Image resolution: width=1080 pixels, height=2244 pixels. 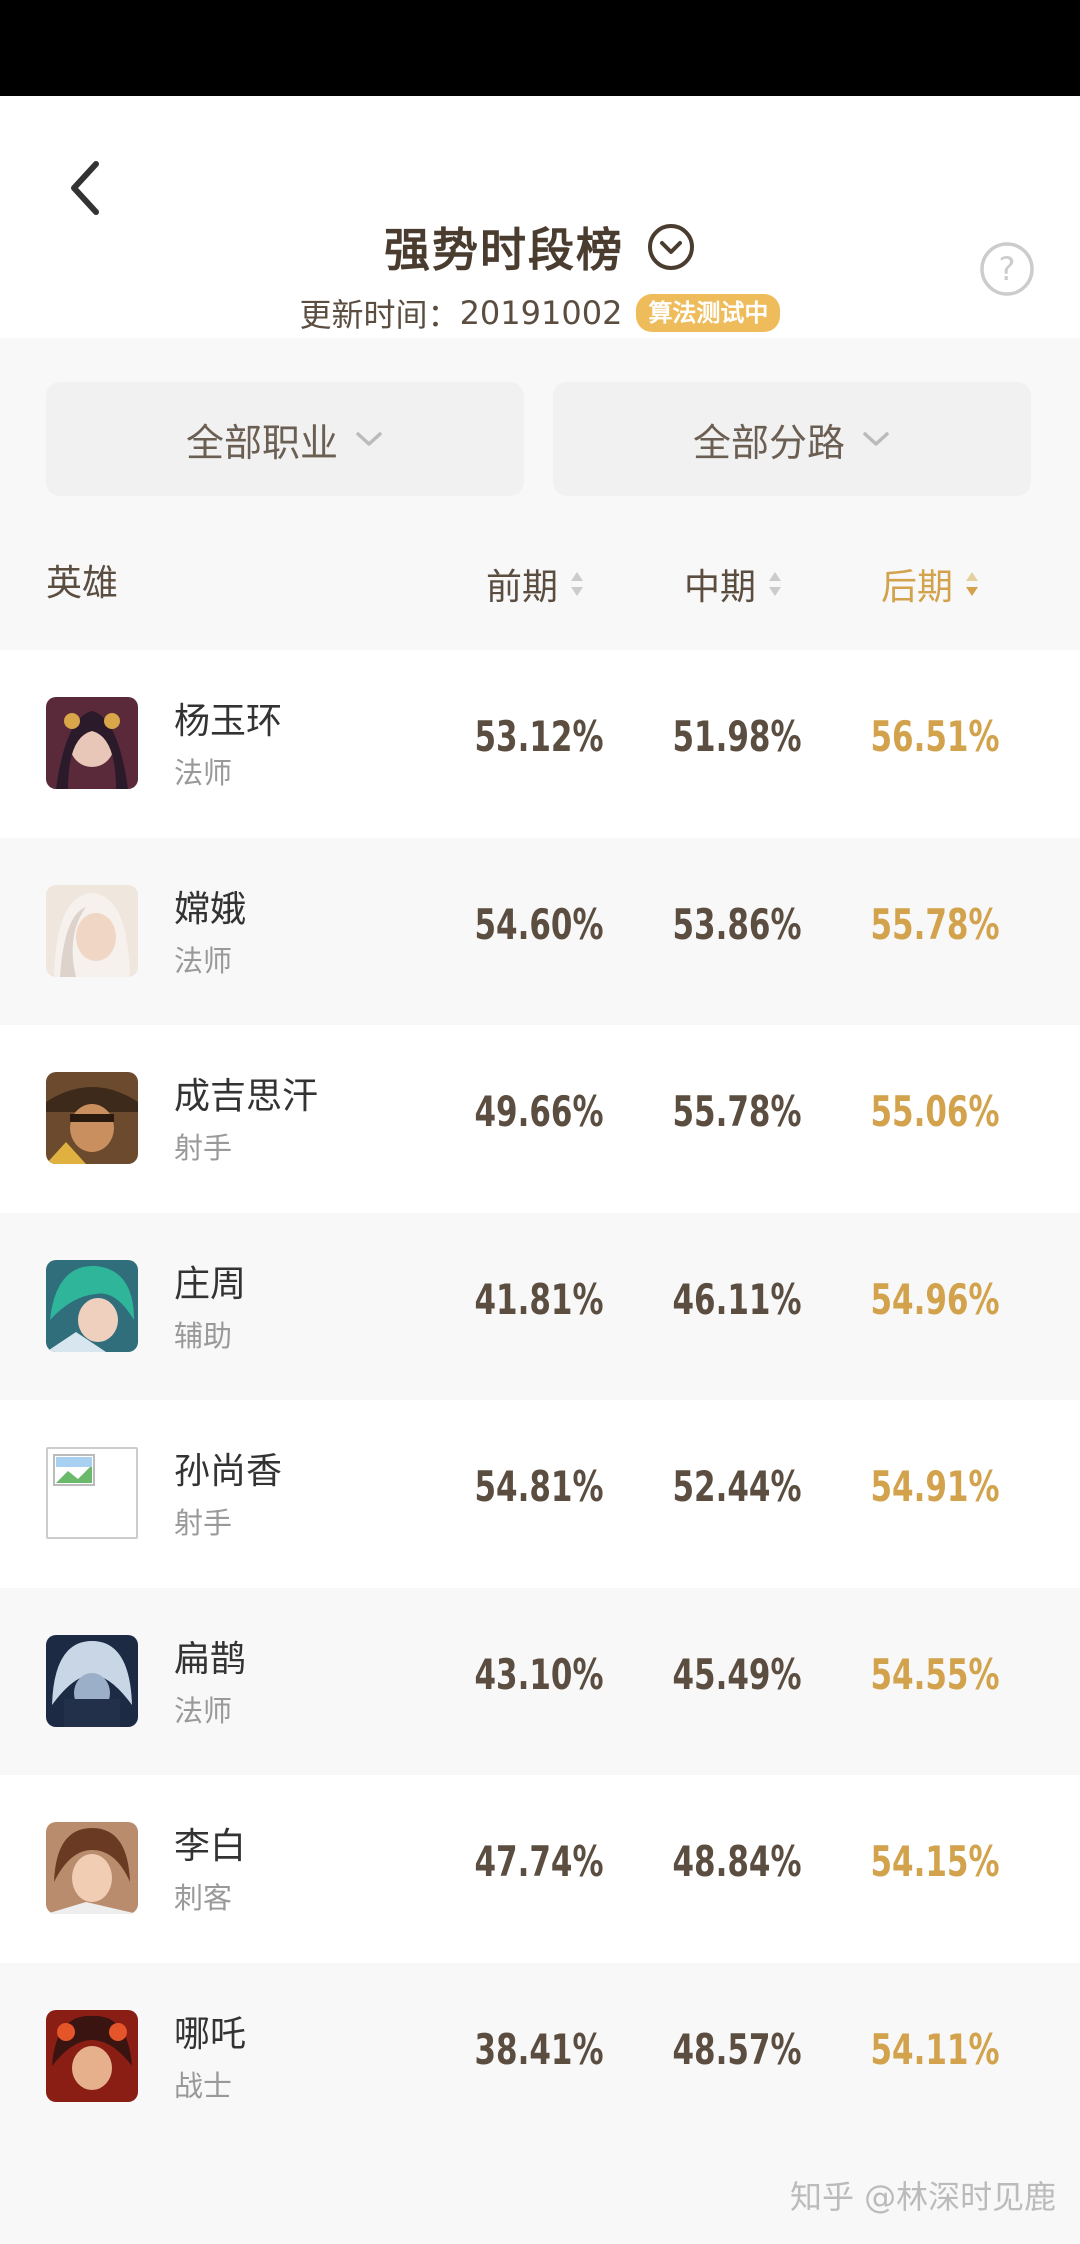 What do you see at coordinates (917, 587) in the screenshot?
I see `late-header-label: 后期` at bounding box center [917, 587].